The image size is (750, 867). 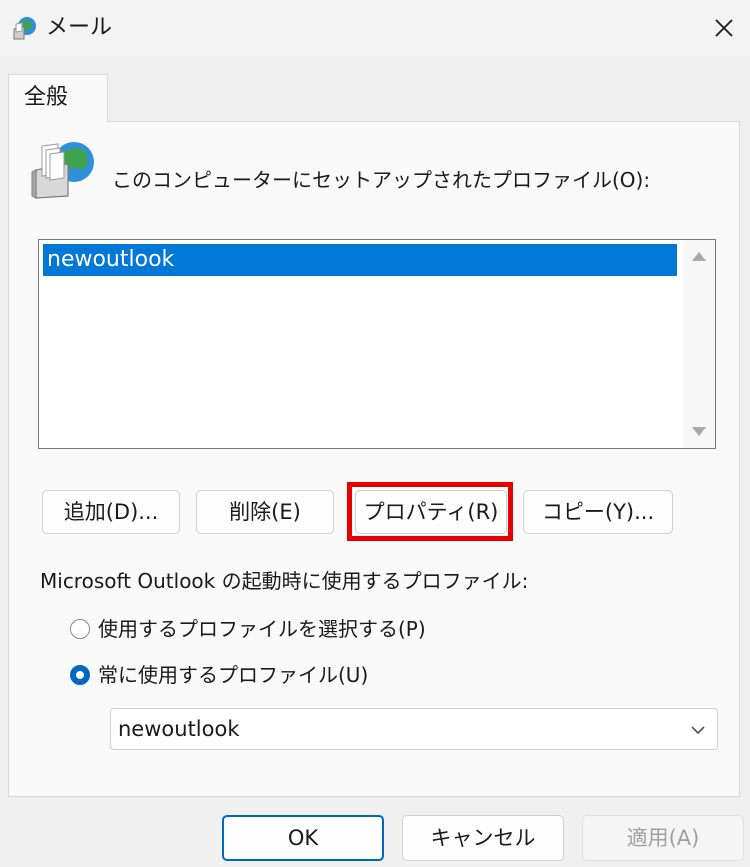 What do you see at coordinates (663, 838) in the screenshot?
I see `apply-button: 適用(A)` at bounding box center [663, 838].